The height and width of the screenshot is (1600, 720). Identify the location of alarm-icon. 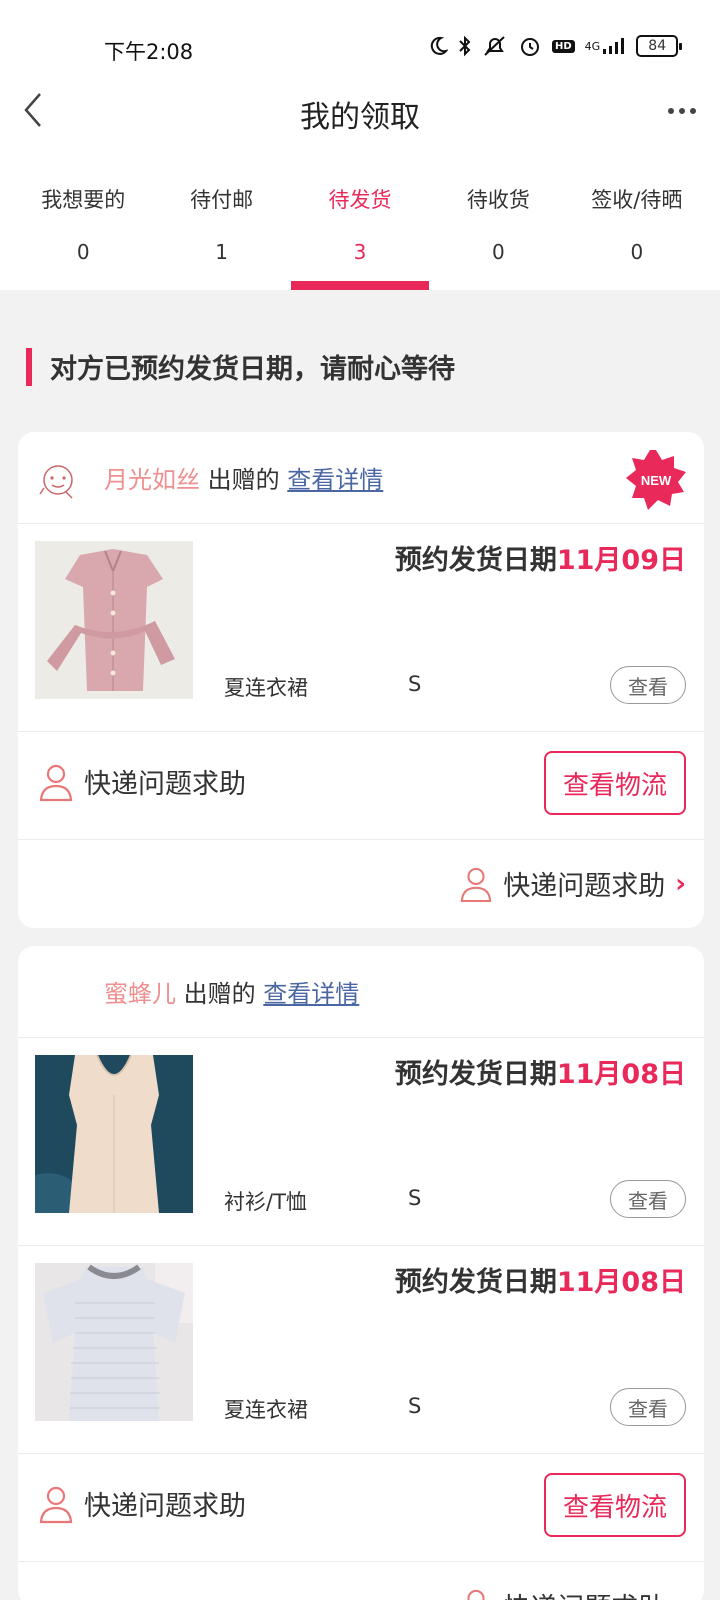
(530, 46).